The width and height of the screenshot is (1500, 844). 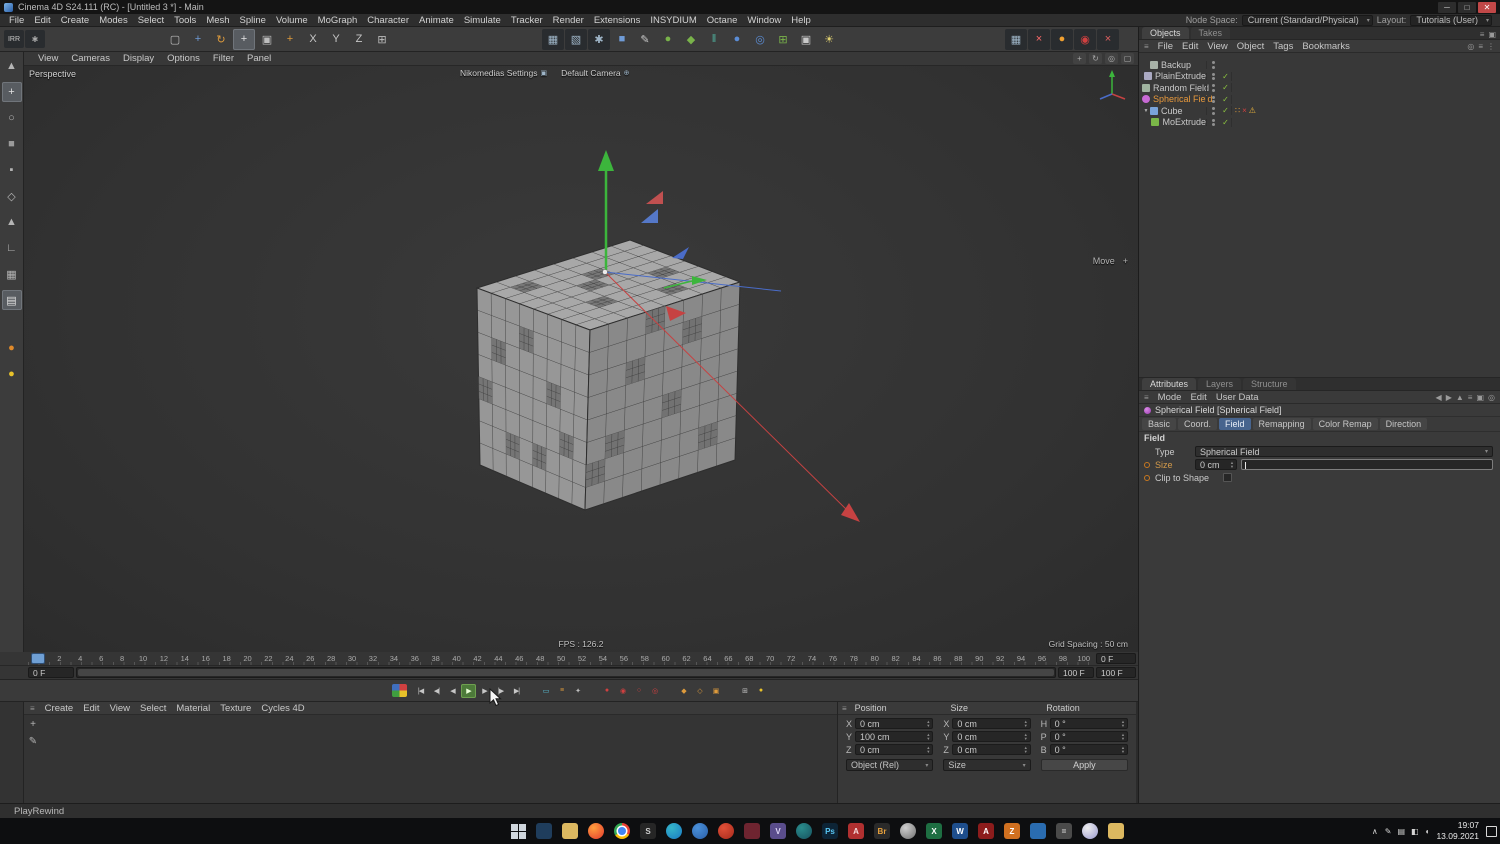 What do you see at coordinates (336, 39) in the screenshot?
I see `lock-y-axis: Y` at bounding box center [336, 39].